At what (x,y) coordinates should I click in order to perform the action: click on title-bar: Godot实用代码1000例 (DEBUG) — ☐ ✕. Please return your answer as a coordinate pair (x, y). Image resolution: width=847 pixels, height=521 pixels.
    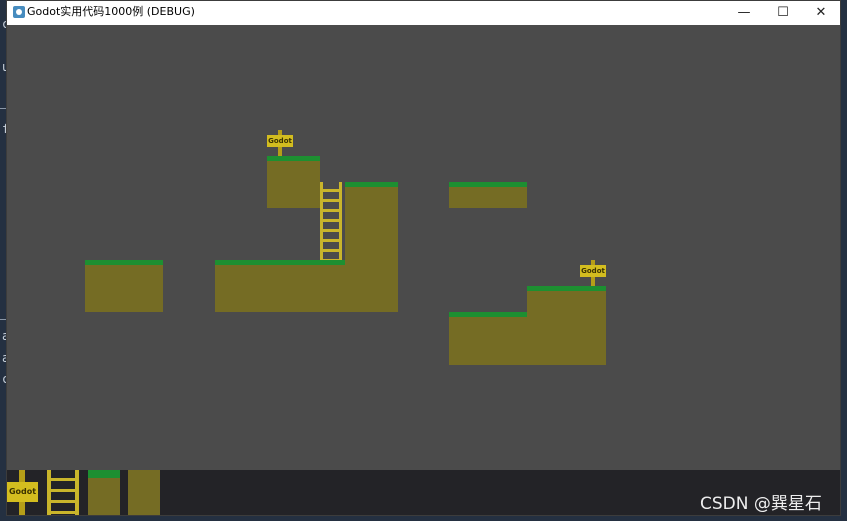
    Looking at the image, I should click on (423, 13).